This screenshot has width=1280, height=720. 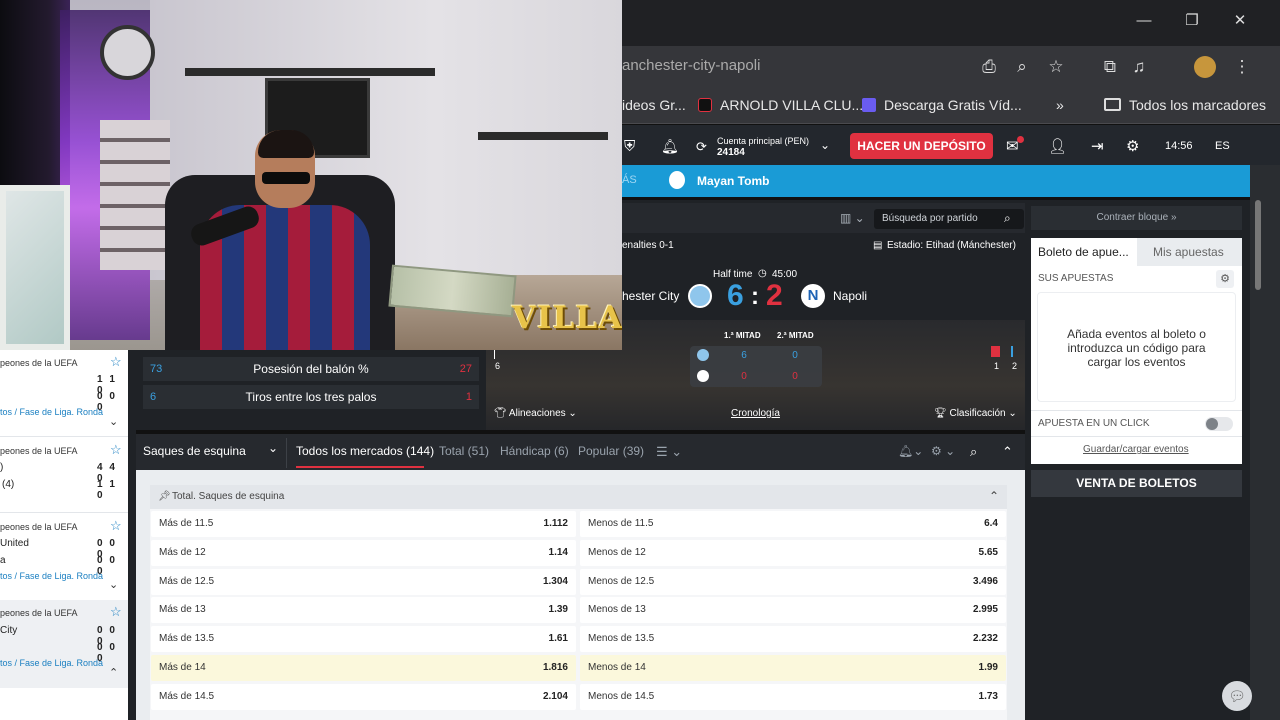 I want to click on url-text: anchester-city-napoli, so click(x=691, y=65).